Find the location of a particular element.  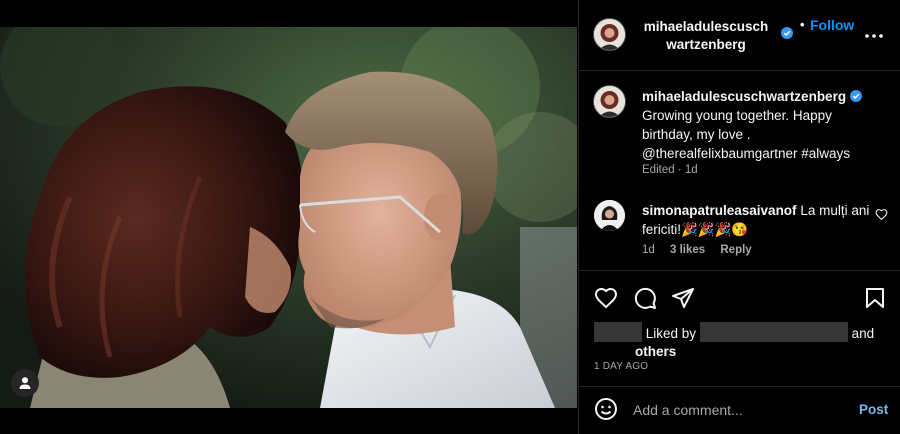

save-bookmark-icon is located at coordinates (875, 298).